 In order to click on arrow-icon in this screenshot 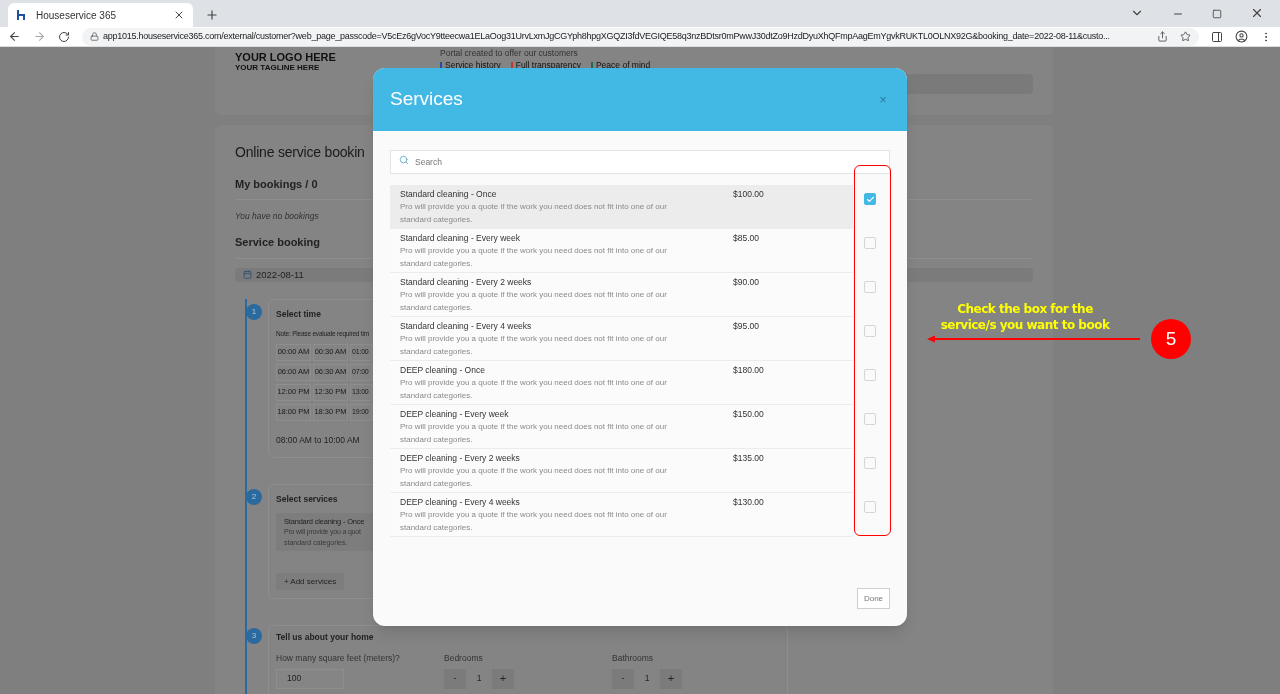, I will do `click(1033, 339)`.